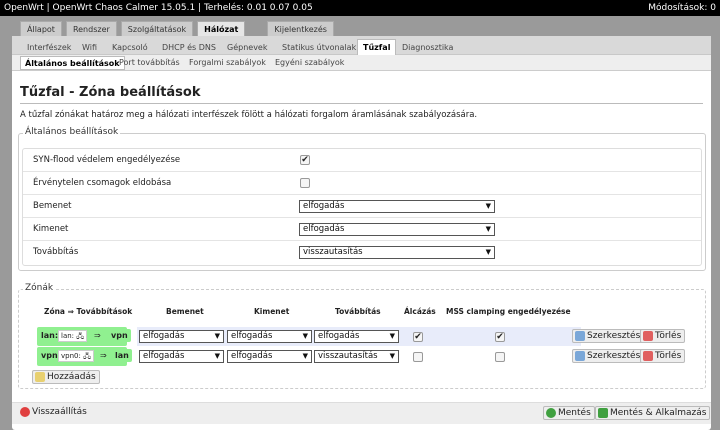  Describe the element at coordinates (361, 103) in the screenshot. I see `title-divider` at that location.